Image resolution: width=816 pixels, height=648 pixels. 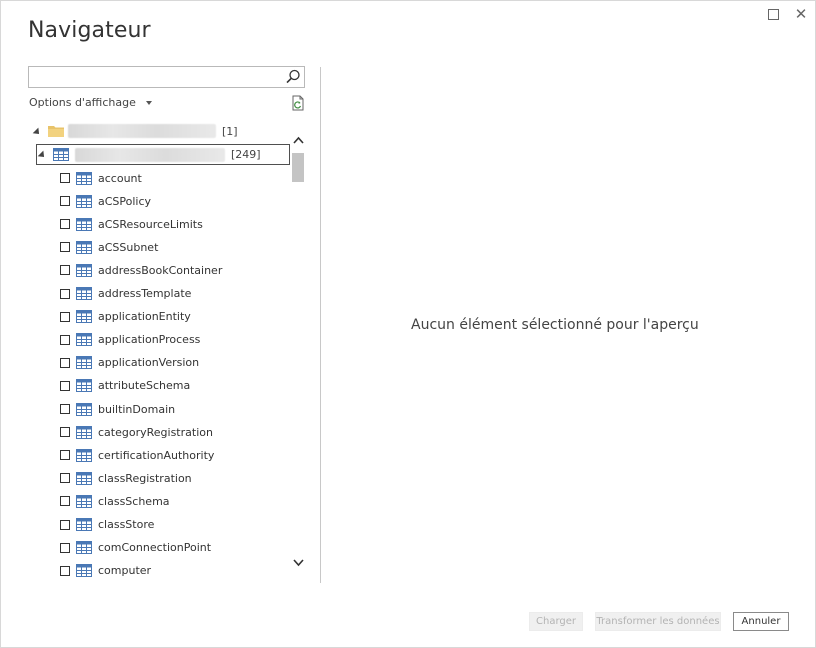 I want to click on list-item: categoryRegistration, so click(x=136, y=432).